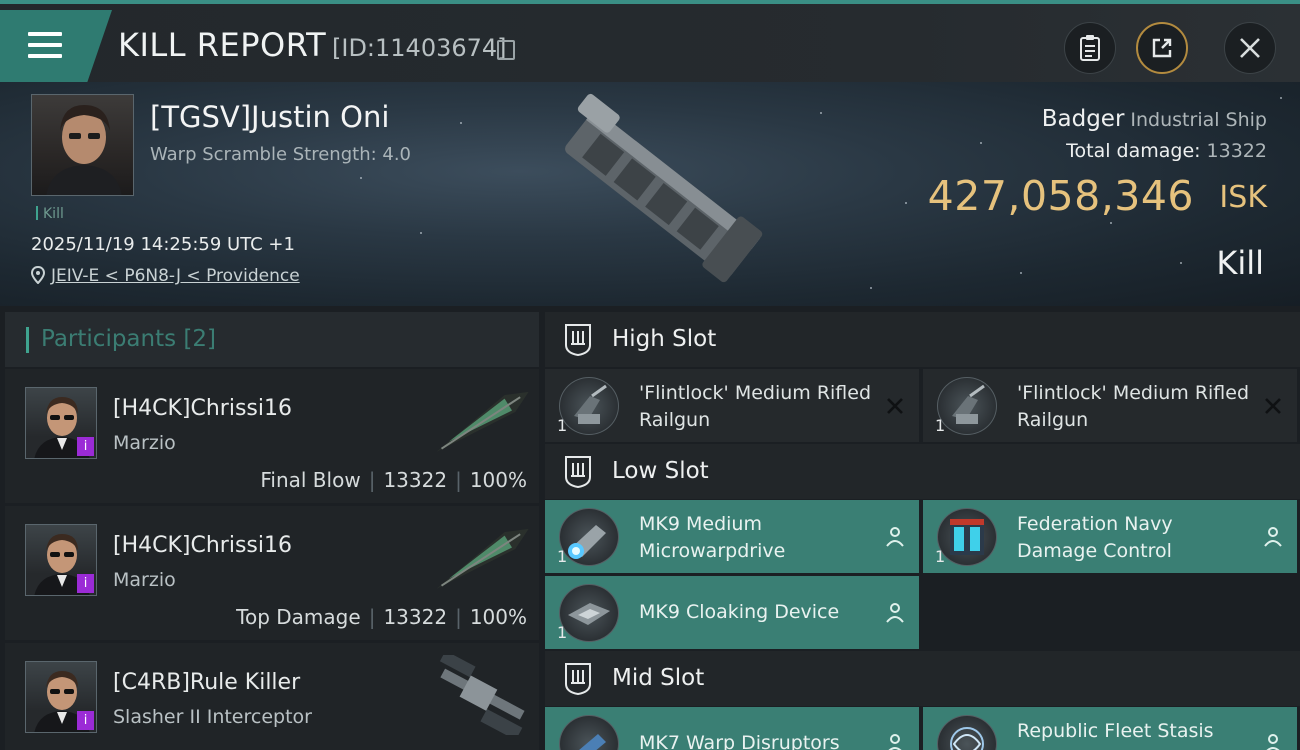 This screenshot has height=750, width=1300. I want to click on participant-stats: Top Damage | 13322 | 100%, so click(381, 617).